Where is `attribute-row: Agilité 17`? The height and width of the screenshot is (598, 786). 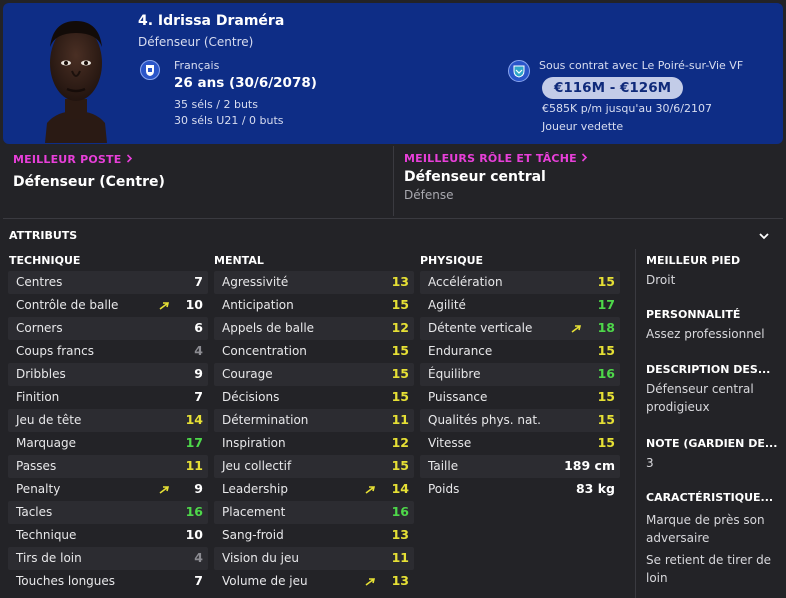 attribute-row: Agilité 17 is located at coordinates (520, 305).